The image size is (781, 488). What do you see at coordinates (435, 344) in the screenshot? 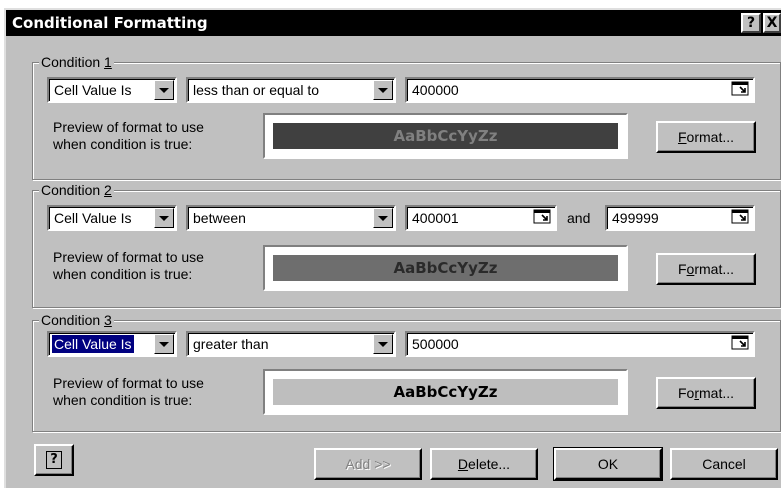
I see `condition-3-value-text: 500000` at bounding box center [435, 344].